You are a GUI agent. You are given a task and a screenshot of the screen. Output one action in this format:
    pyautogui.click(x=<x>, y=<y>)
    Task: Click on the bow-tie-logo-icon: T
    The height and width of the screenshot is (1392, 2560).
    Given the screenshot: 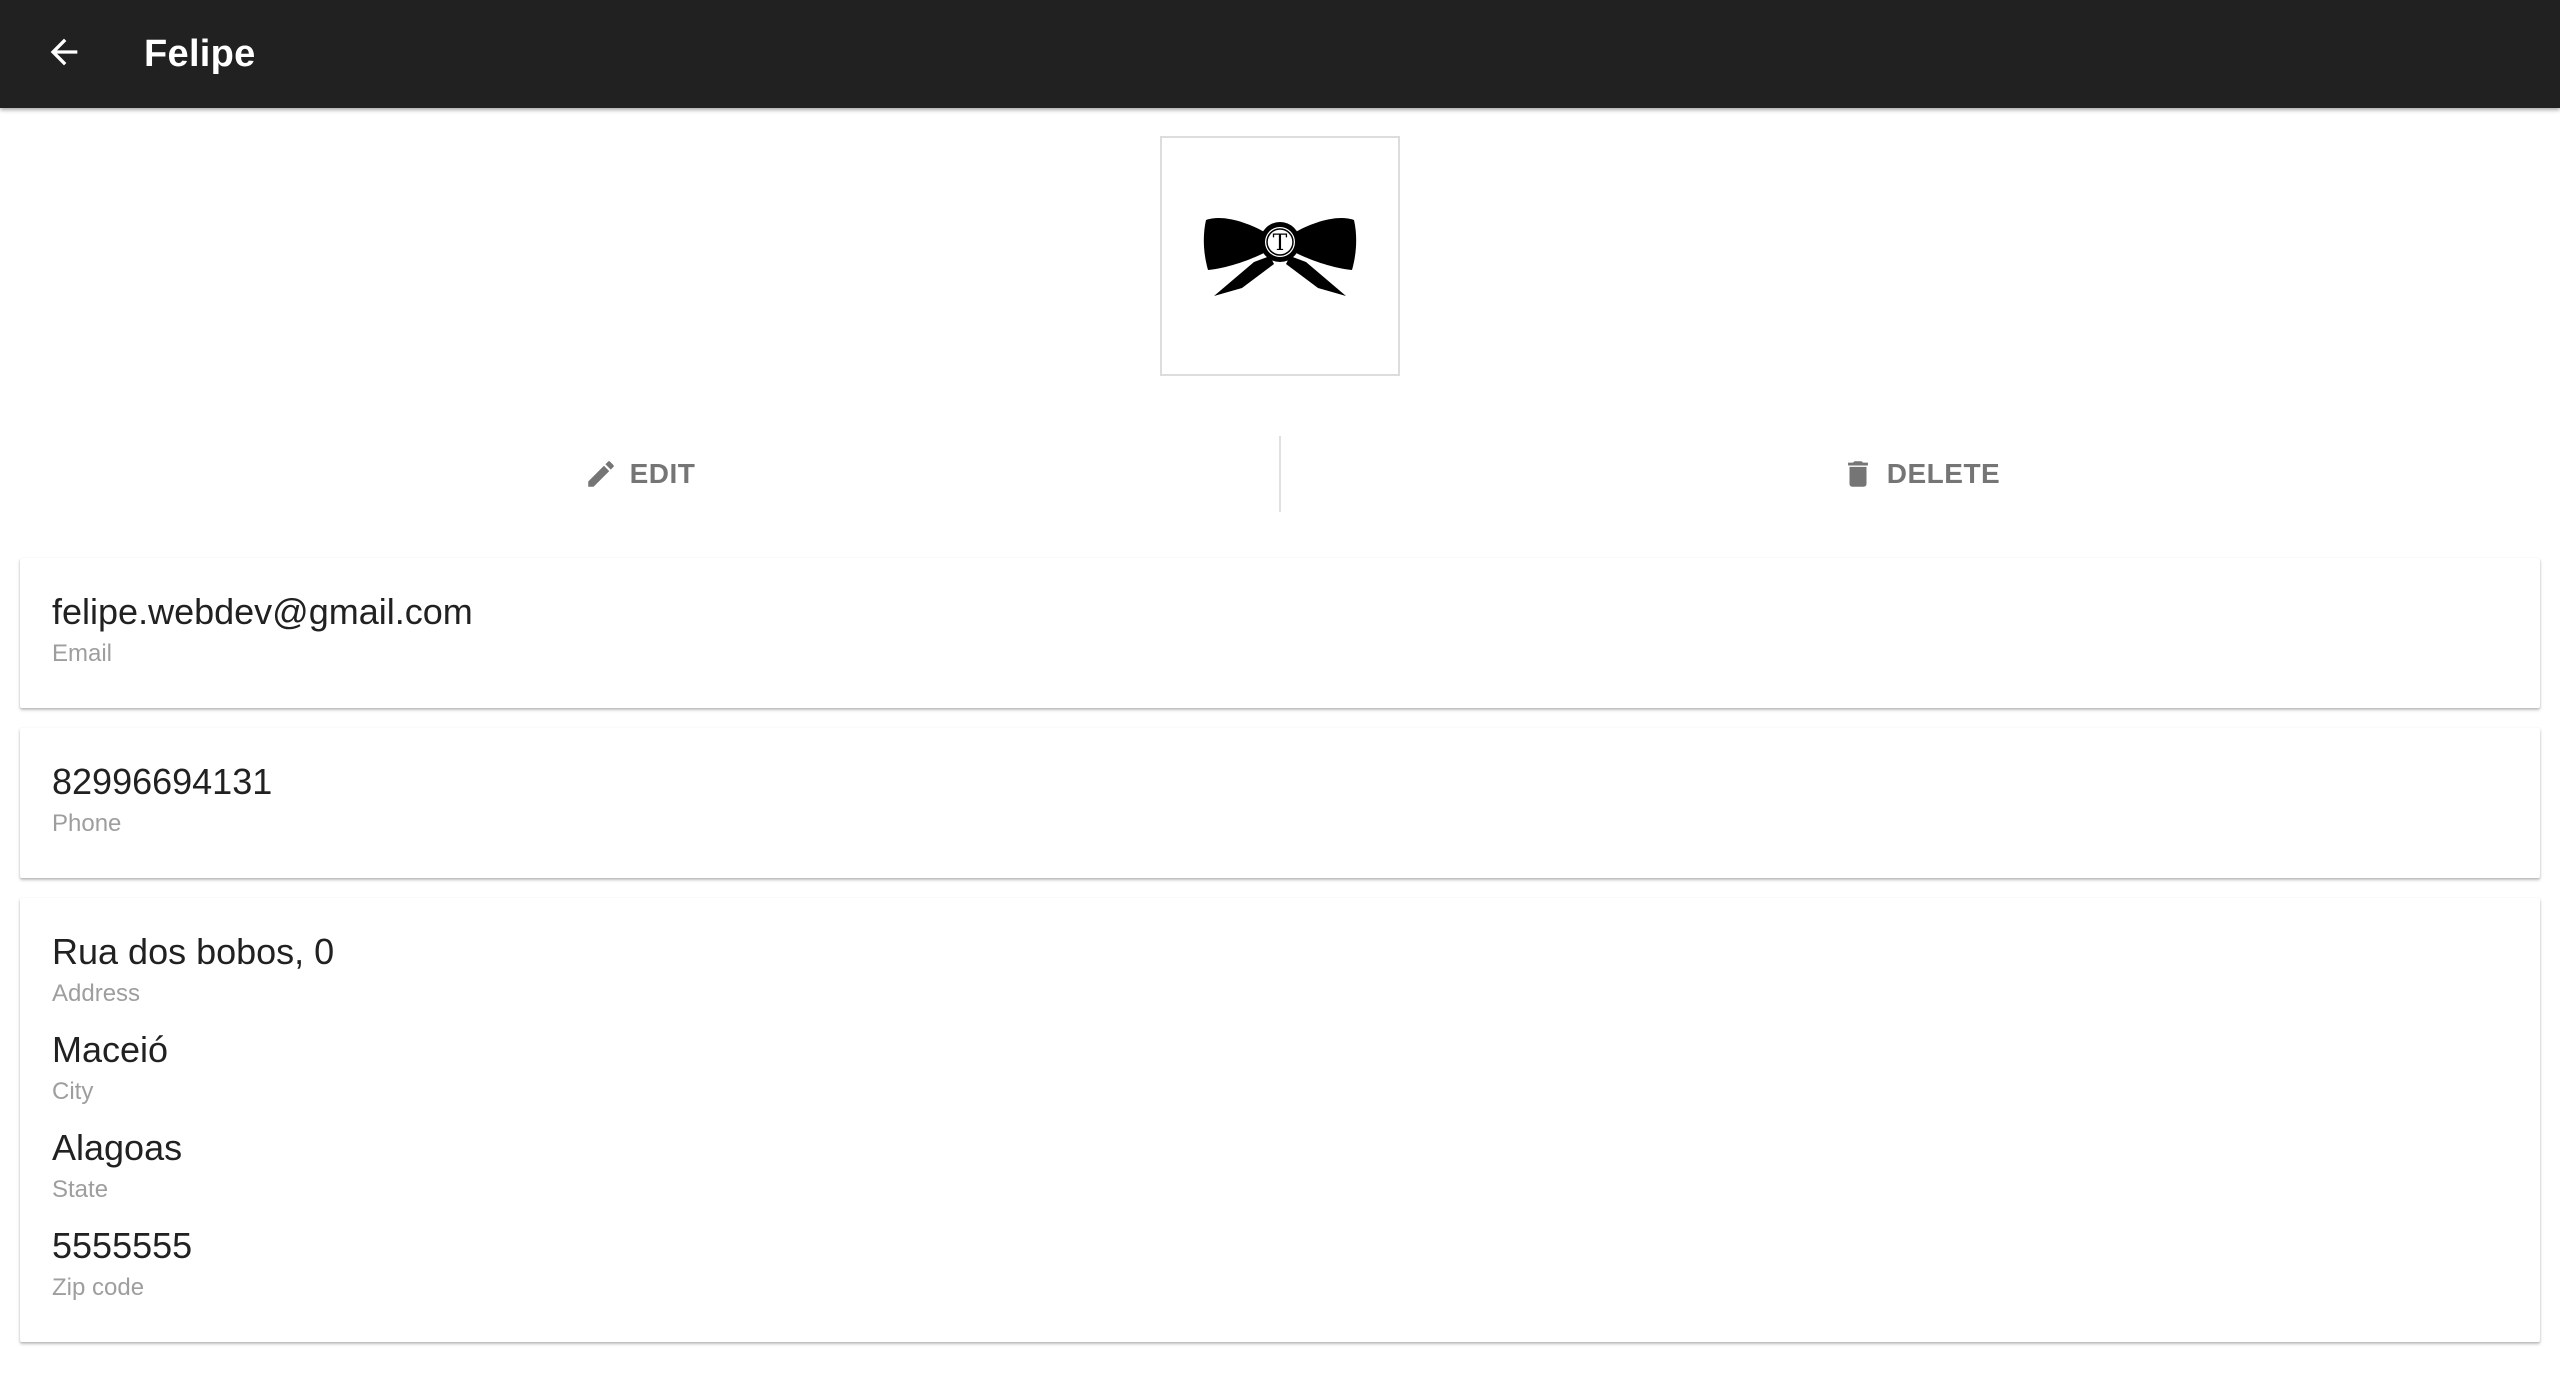 What is the action you would take?
    pyautogui.click(x=1280, y=256)
    